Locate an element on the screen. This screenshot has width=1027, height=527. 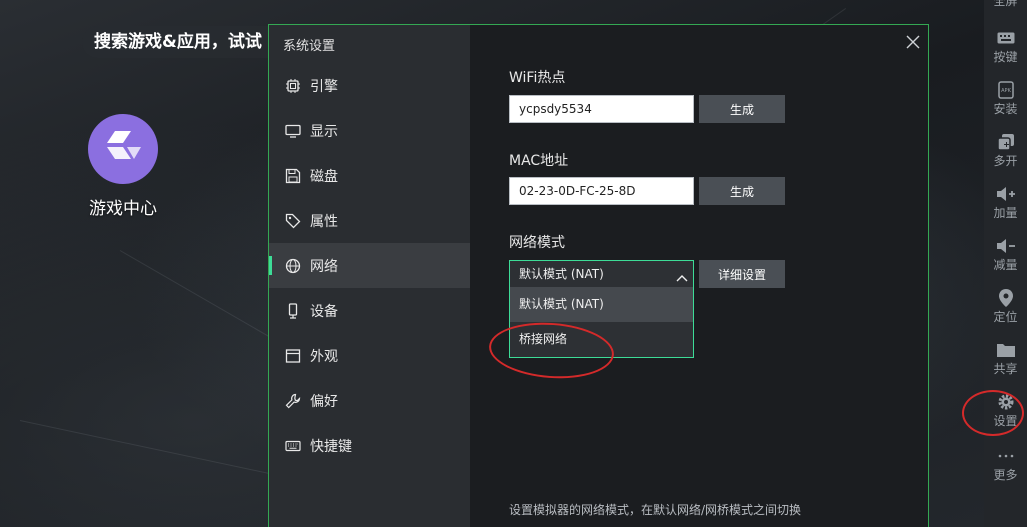
sidebar-item-engine: 引擎 is located at coordinates (369, 85).